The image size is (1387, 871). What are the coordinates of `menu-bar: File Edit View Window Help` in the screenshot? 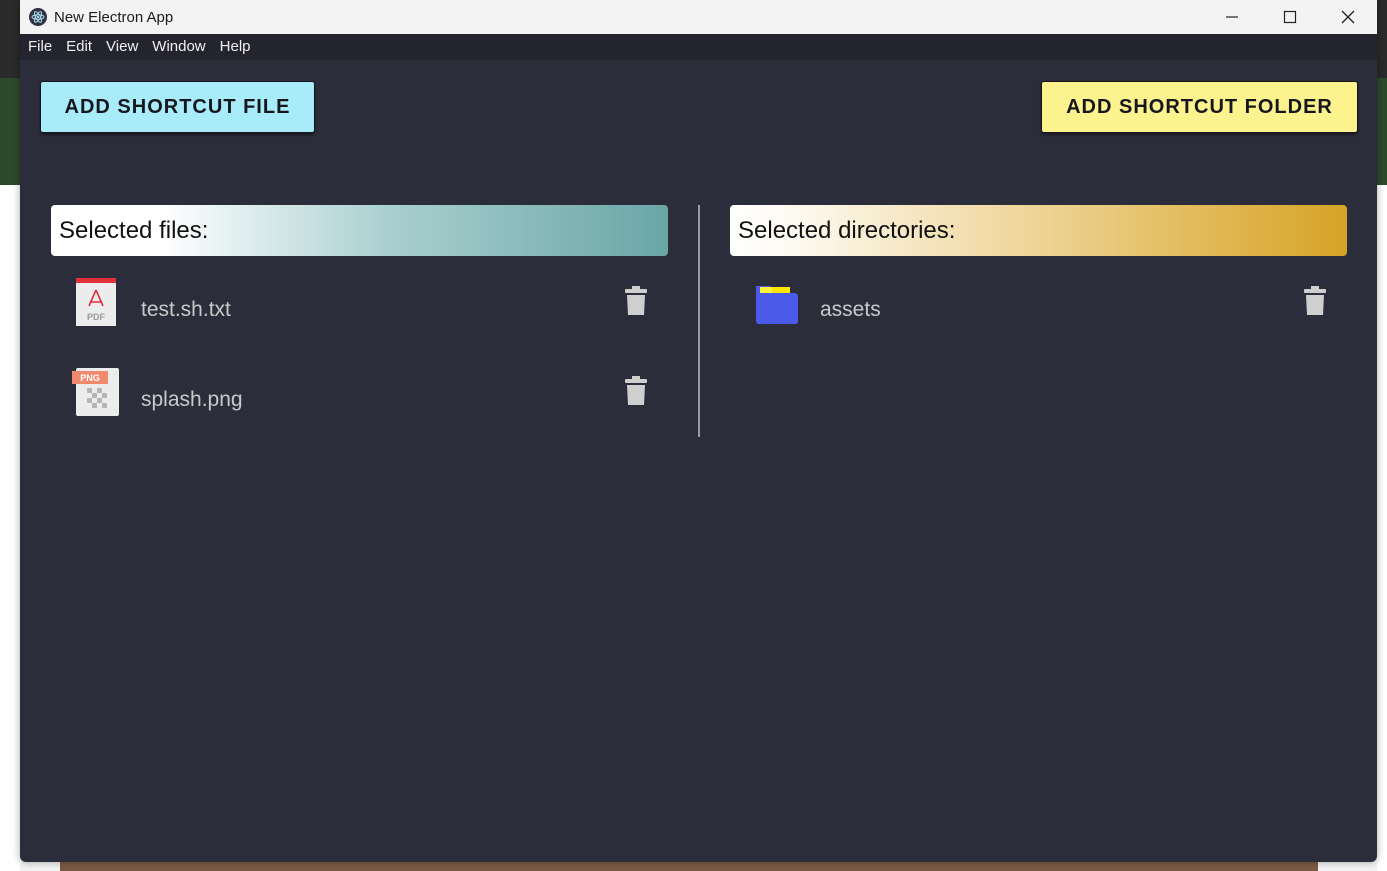 It's located at (698, 47).